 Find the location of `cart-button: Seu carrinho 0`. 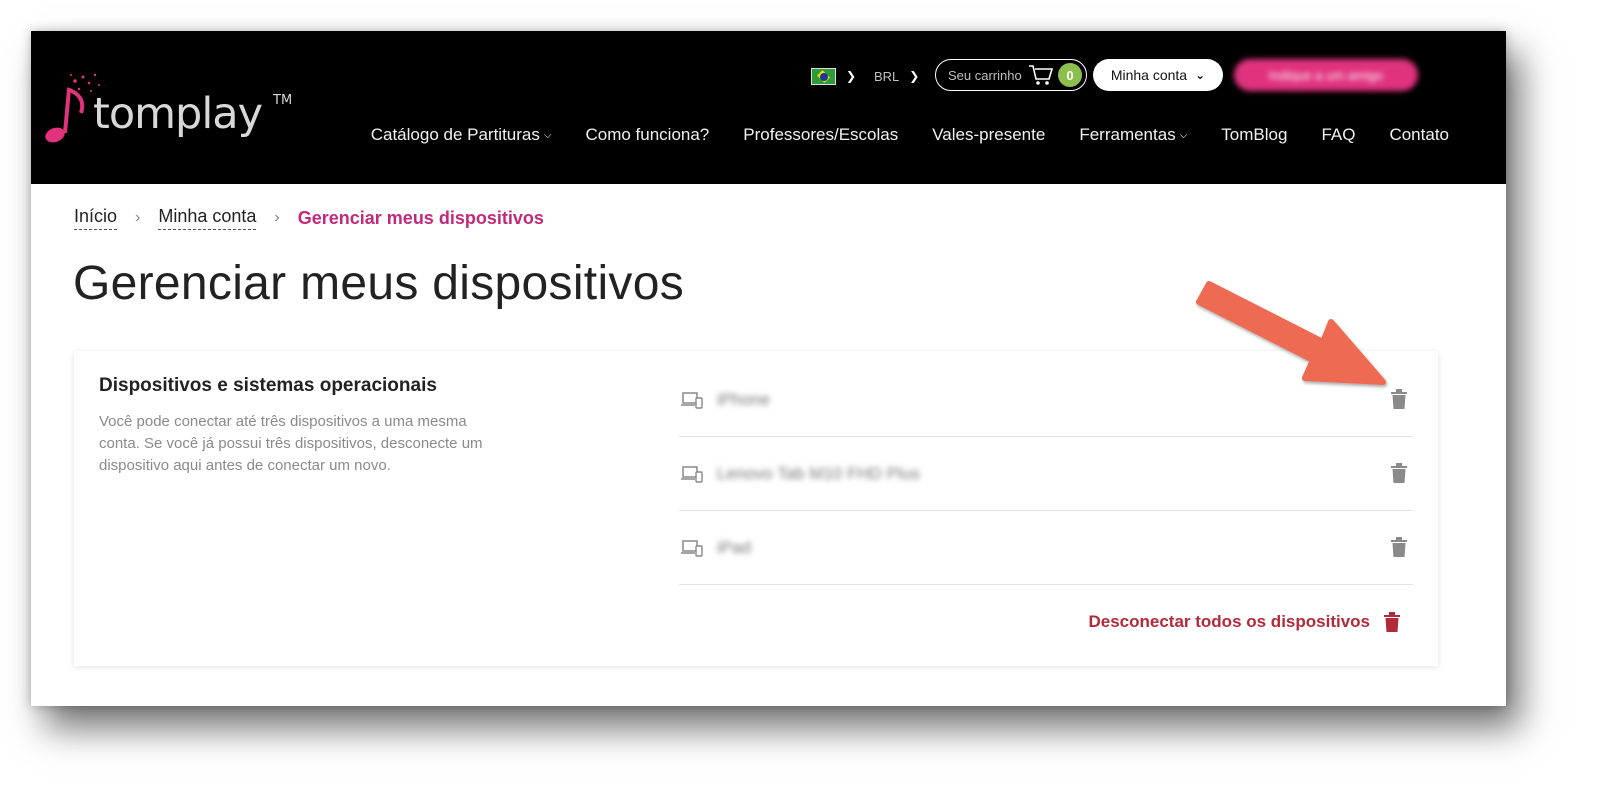

cart-button: Seu carrinho 0 is located at coordinates (1011, 75).